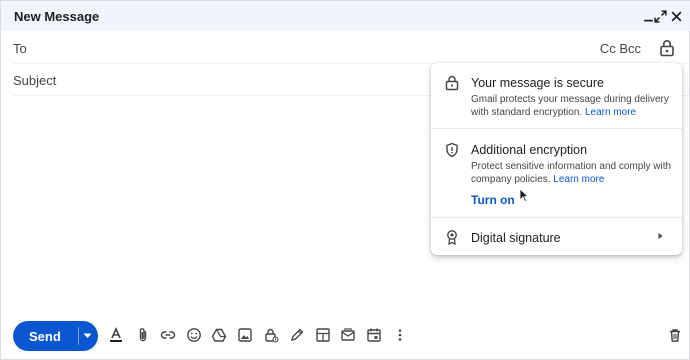 This screenshot has width=690, height=360. I want to click on to-field: To Cc Bcc, so click(351, 48).